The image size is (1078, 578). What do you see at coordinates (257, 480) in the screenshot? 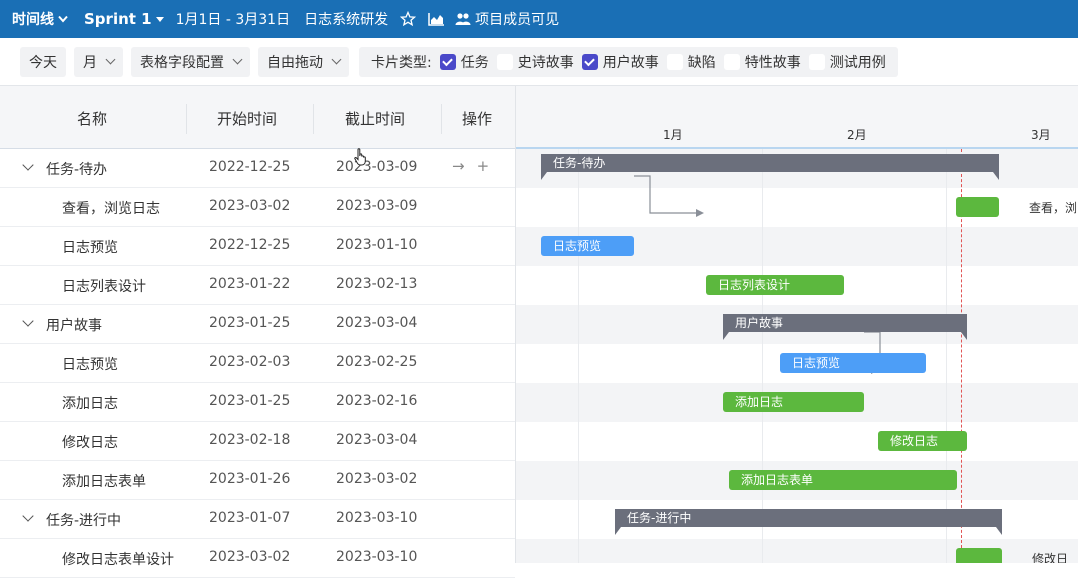
I see `table-row: 添加日志表单 2023-01-26 2023-03-02` at bounding box center [257, 480].